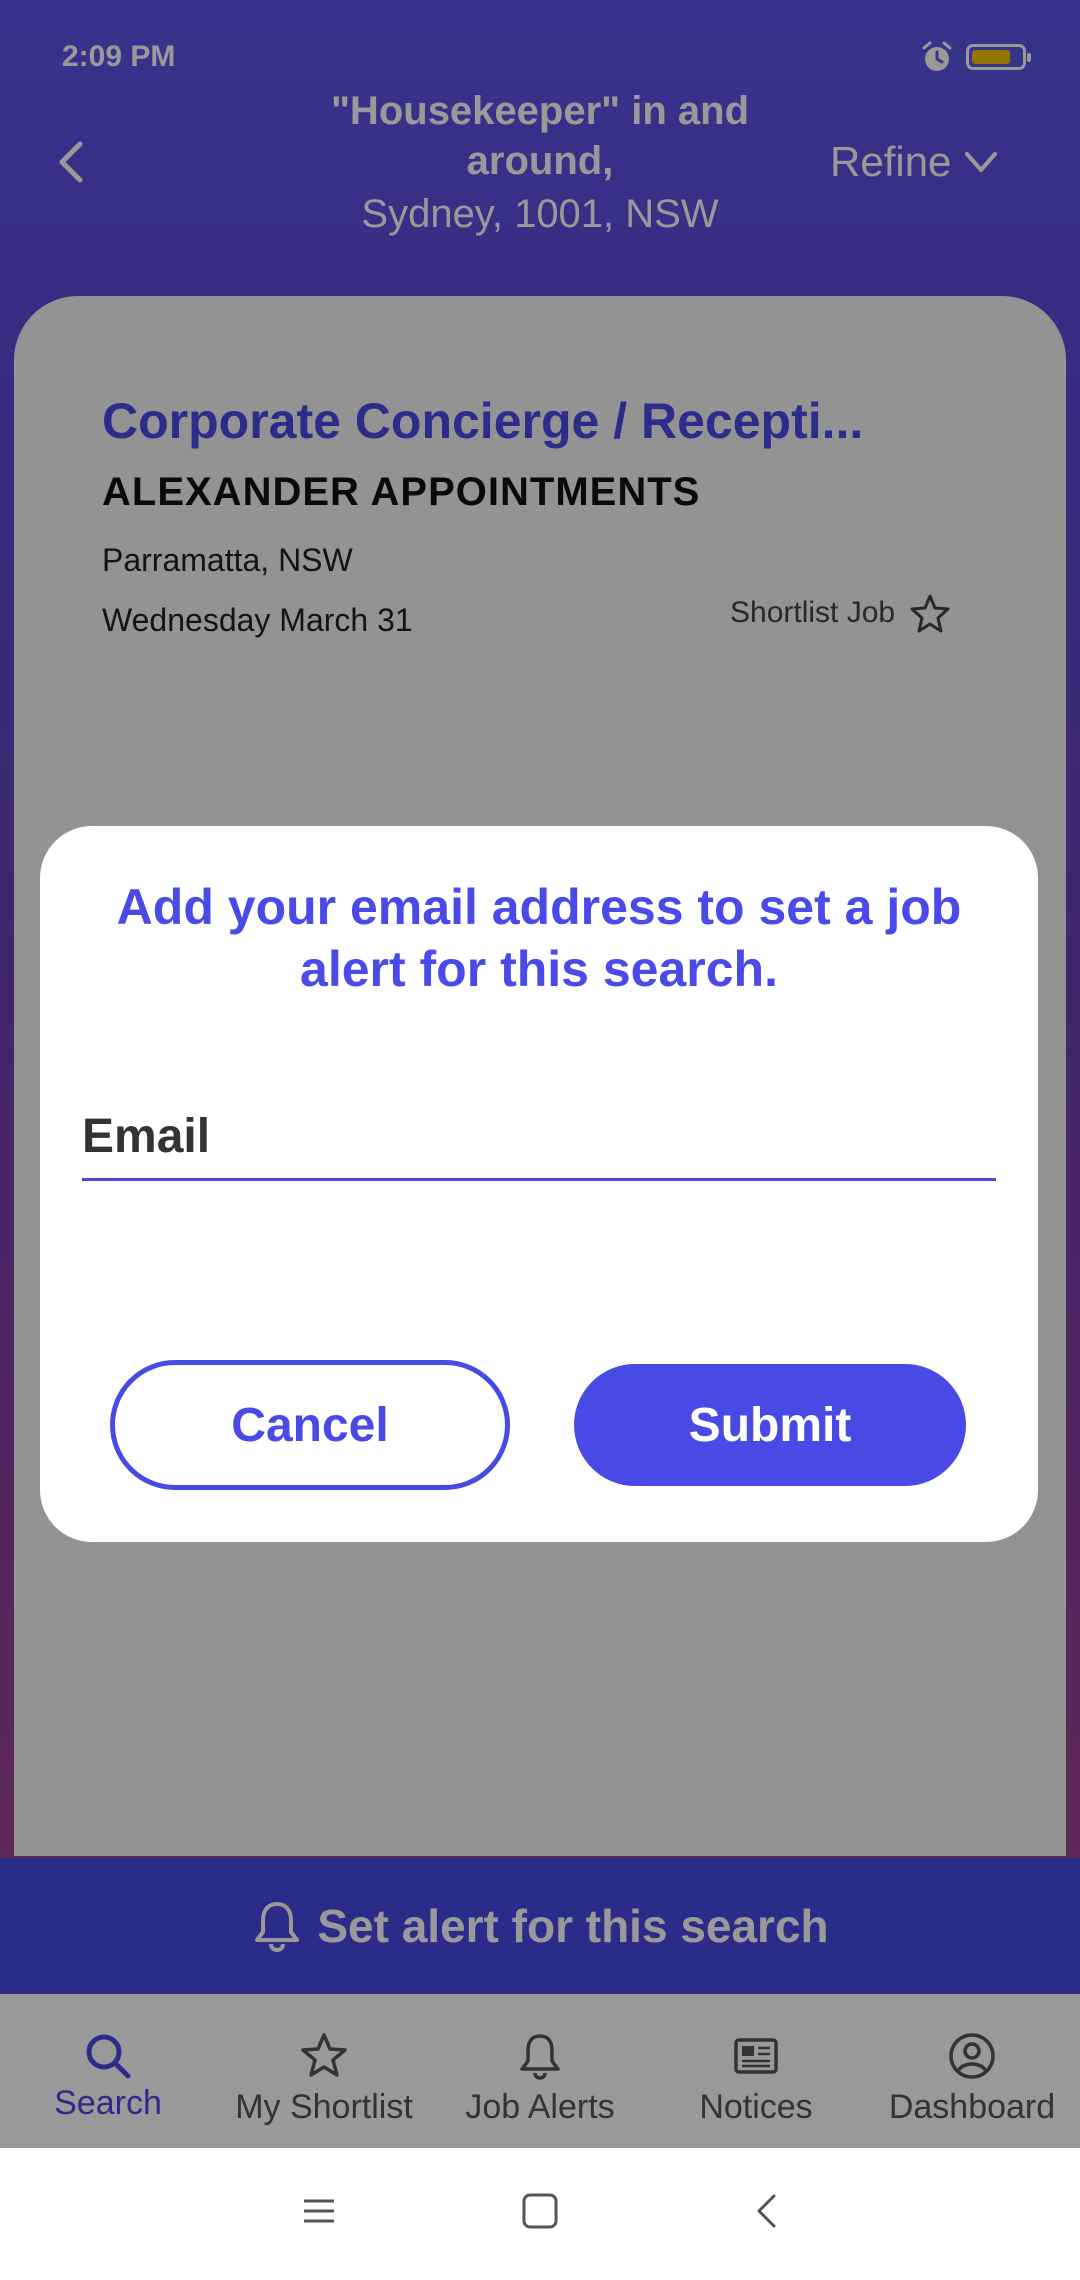  Describe the element at coordinates (540, 2211) in the screenshot. I see `home-icon` at that location.